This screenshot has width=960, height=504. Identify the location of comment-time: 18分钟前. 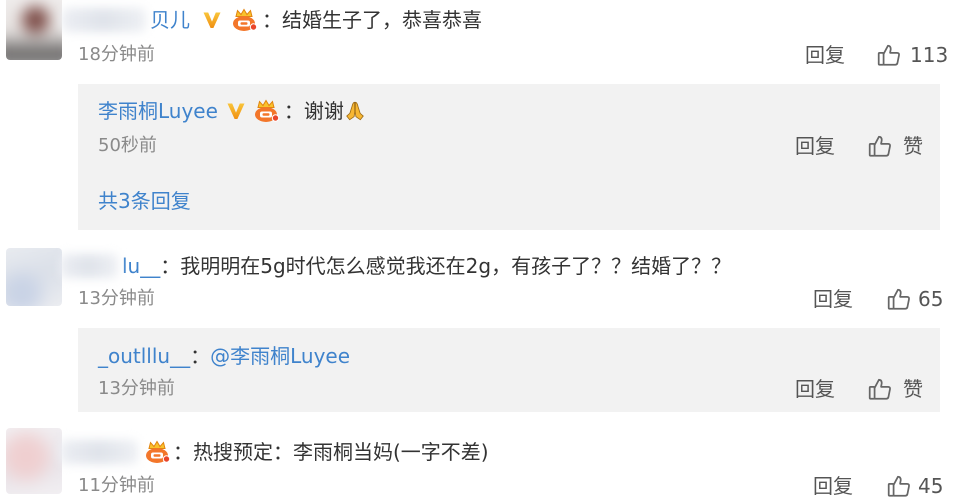
(116, 54).